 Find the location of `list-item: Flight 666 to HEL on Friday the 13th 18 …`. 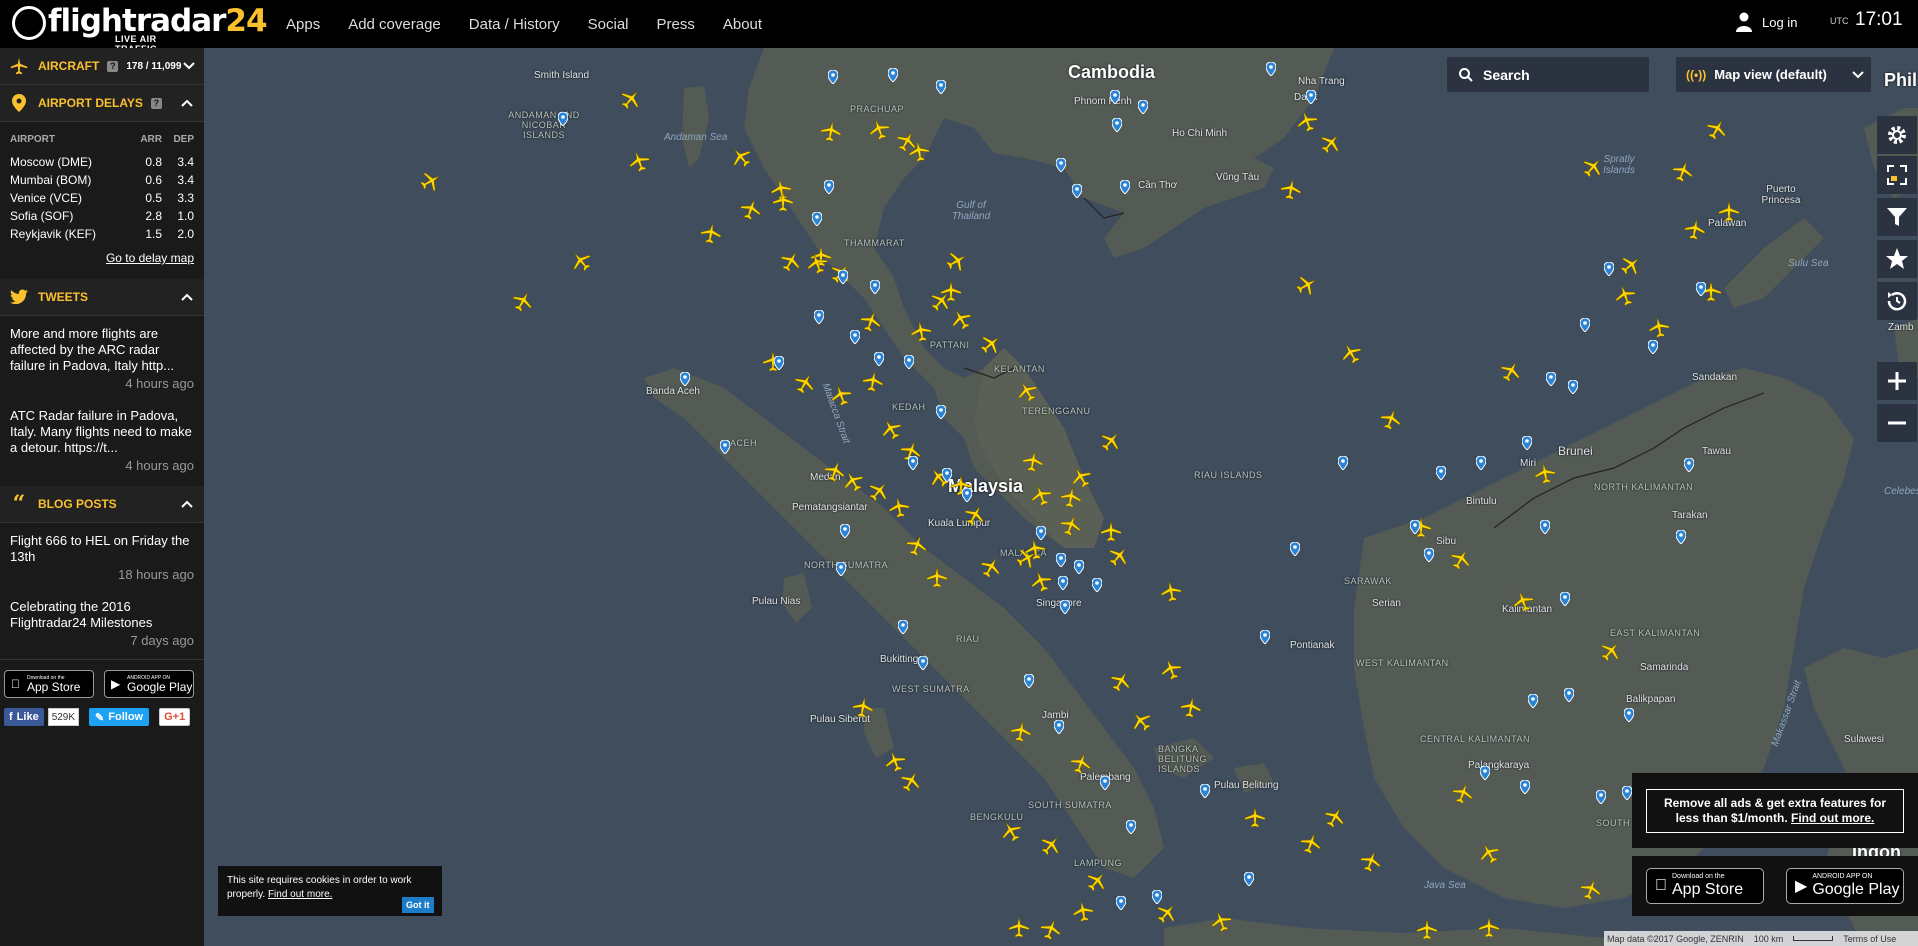

list-item: Flight 666 to HEL on Friday the 13th 18 … is located at coordinates (102, 556).